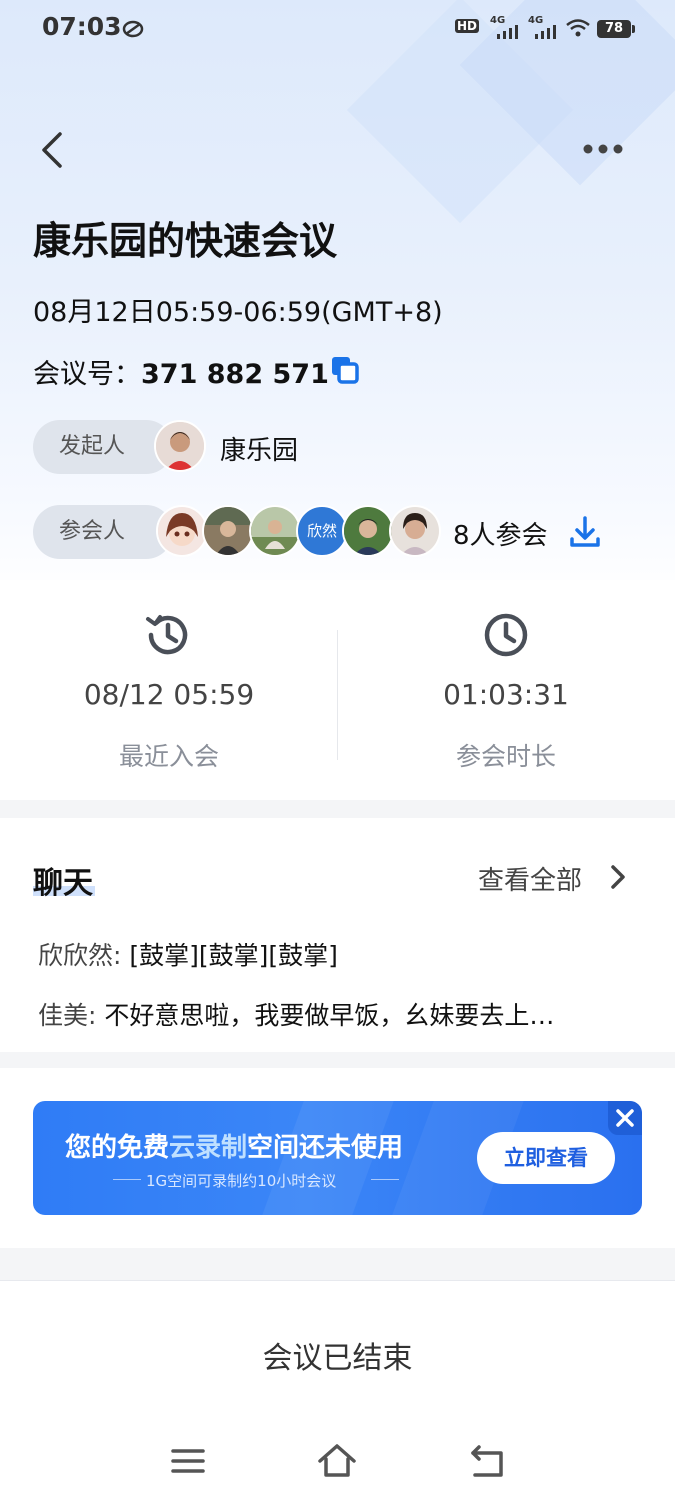  I want to click on copy-icon, so click(345, 370).